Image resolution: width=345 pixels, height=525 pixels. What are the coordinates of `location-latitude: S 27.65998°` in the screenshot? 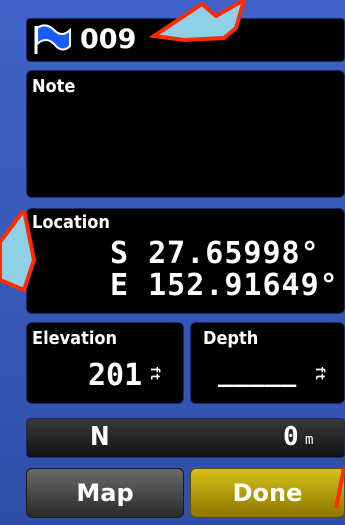 It's located at (215, 253).